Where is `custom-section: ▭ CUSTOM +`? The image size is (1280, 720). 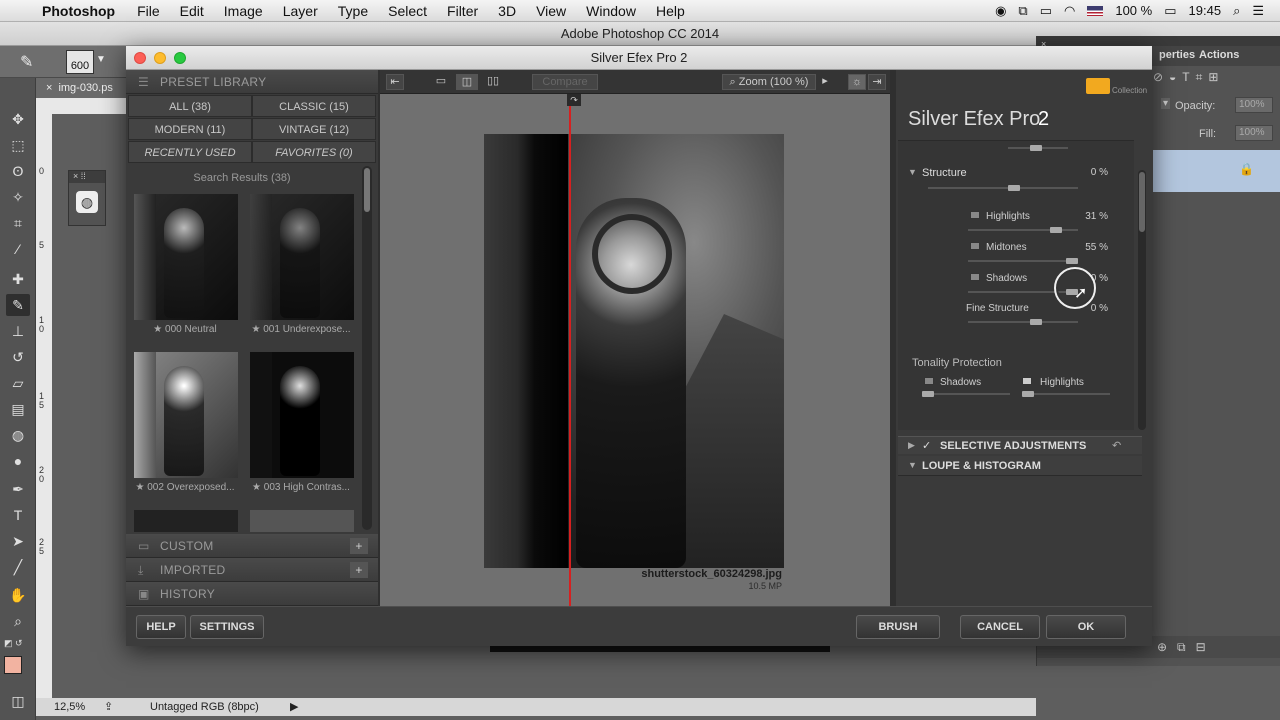 custom-section: ▭ CUSTOM + is located at coordinates (252, 546).